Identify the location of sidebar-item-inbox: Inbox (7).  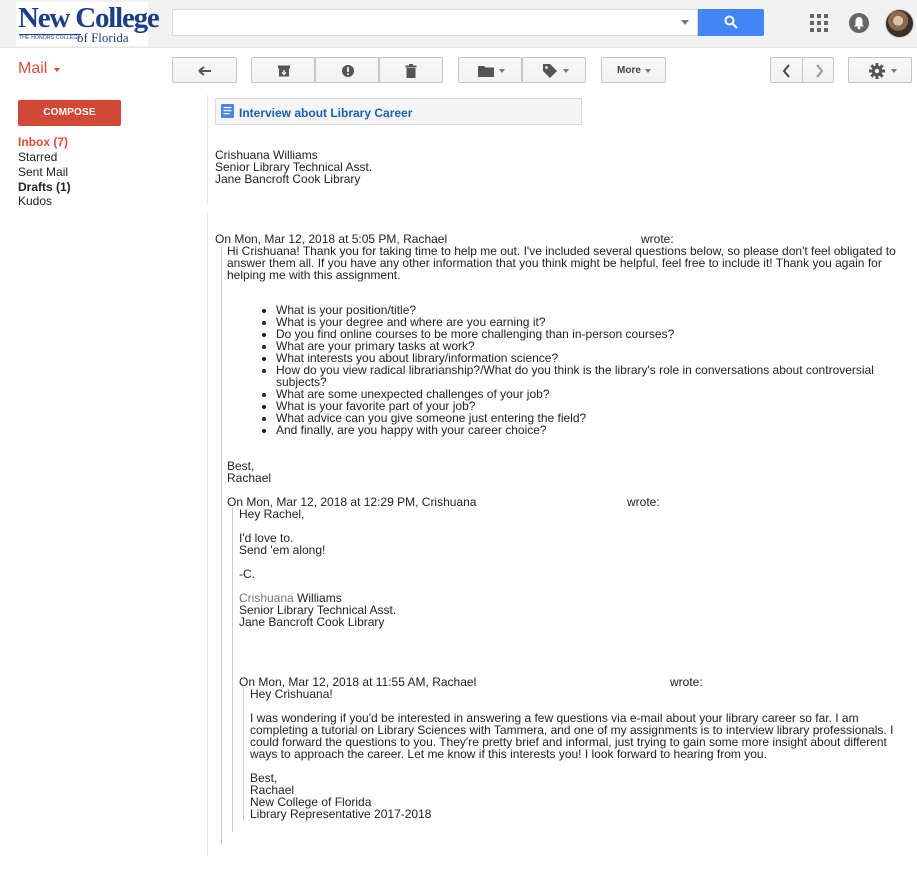
(43, 142).